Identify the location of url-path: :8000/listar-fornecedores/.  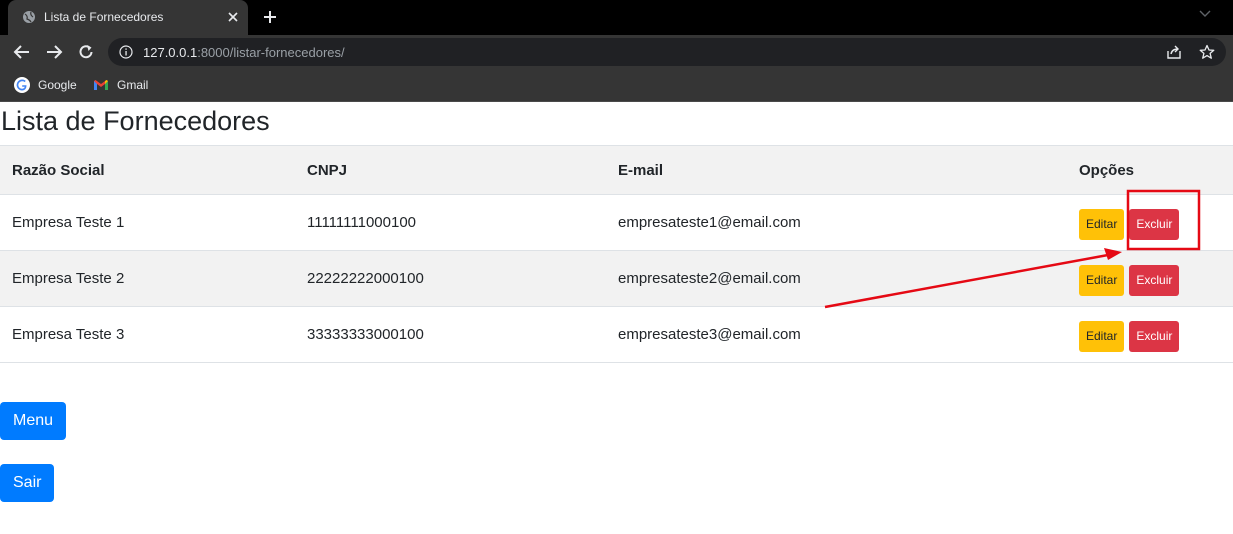
(271, 52).